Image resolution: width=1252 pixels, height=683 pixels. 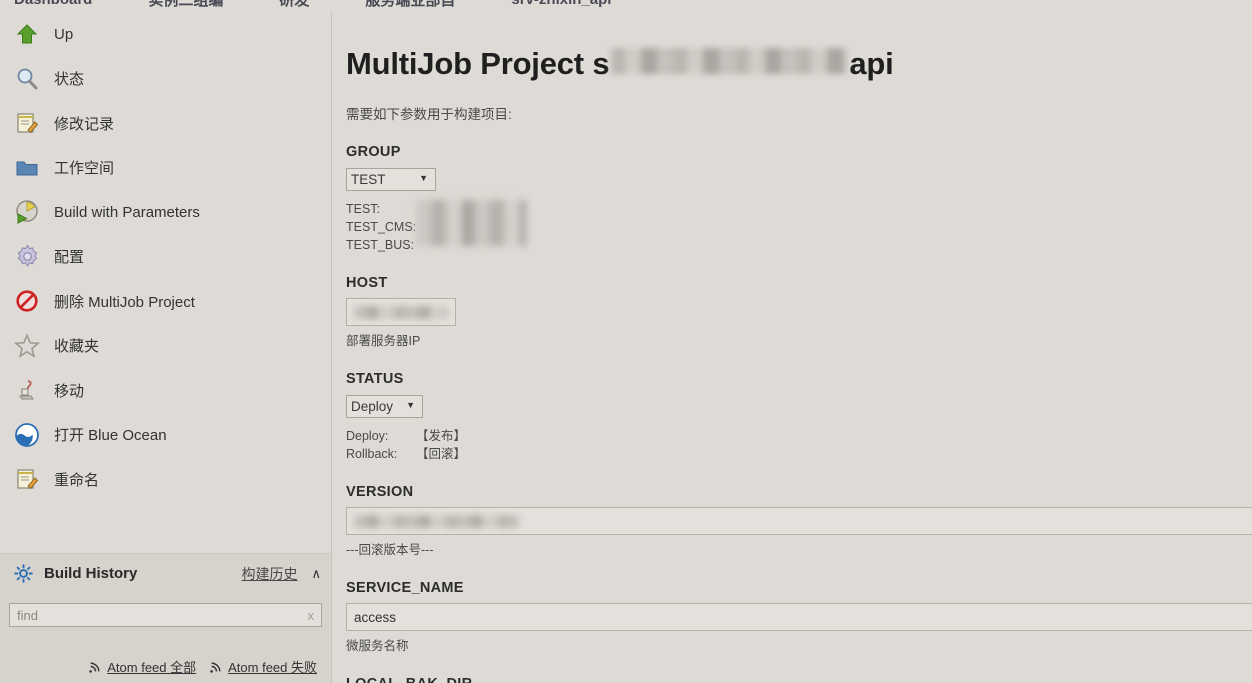 I want to click on host-description: 部署服务器IP, so click(x=383, y=341).